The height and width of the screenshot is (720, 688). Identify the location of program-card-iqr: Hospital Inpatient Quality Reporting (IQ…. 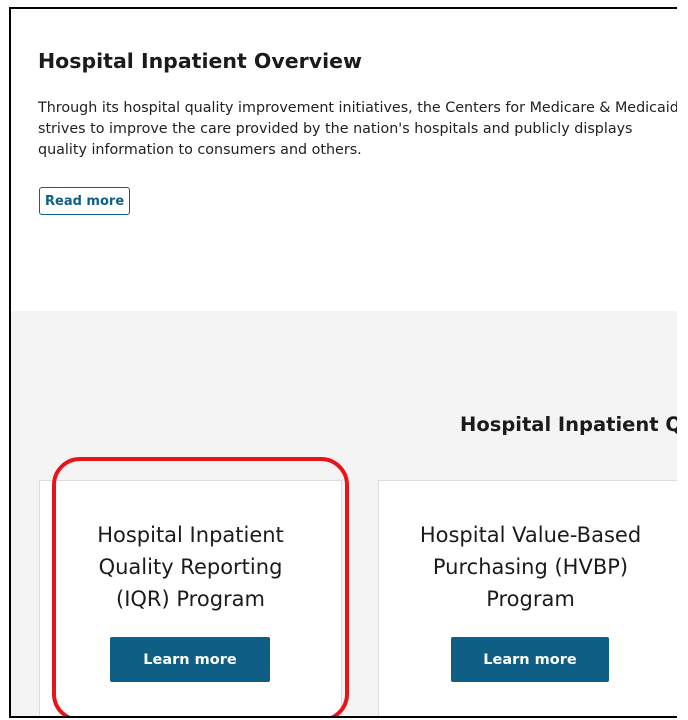
(190, 598).